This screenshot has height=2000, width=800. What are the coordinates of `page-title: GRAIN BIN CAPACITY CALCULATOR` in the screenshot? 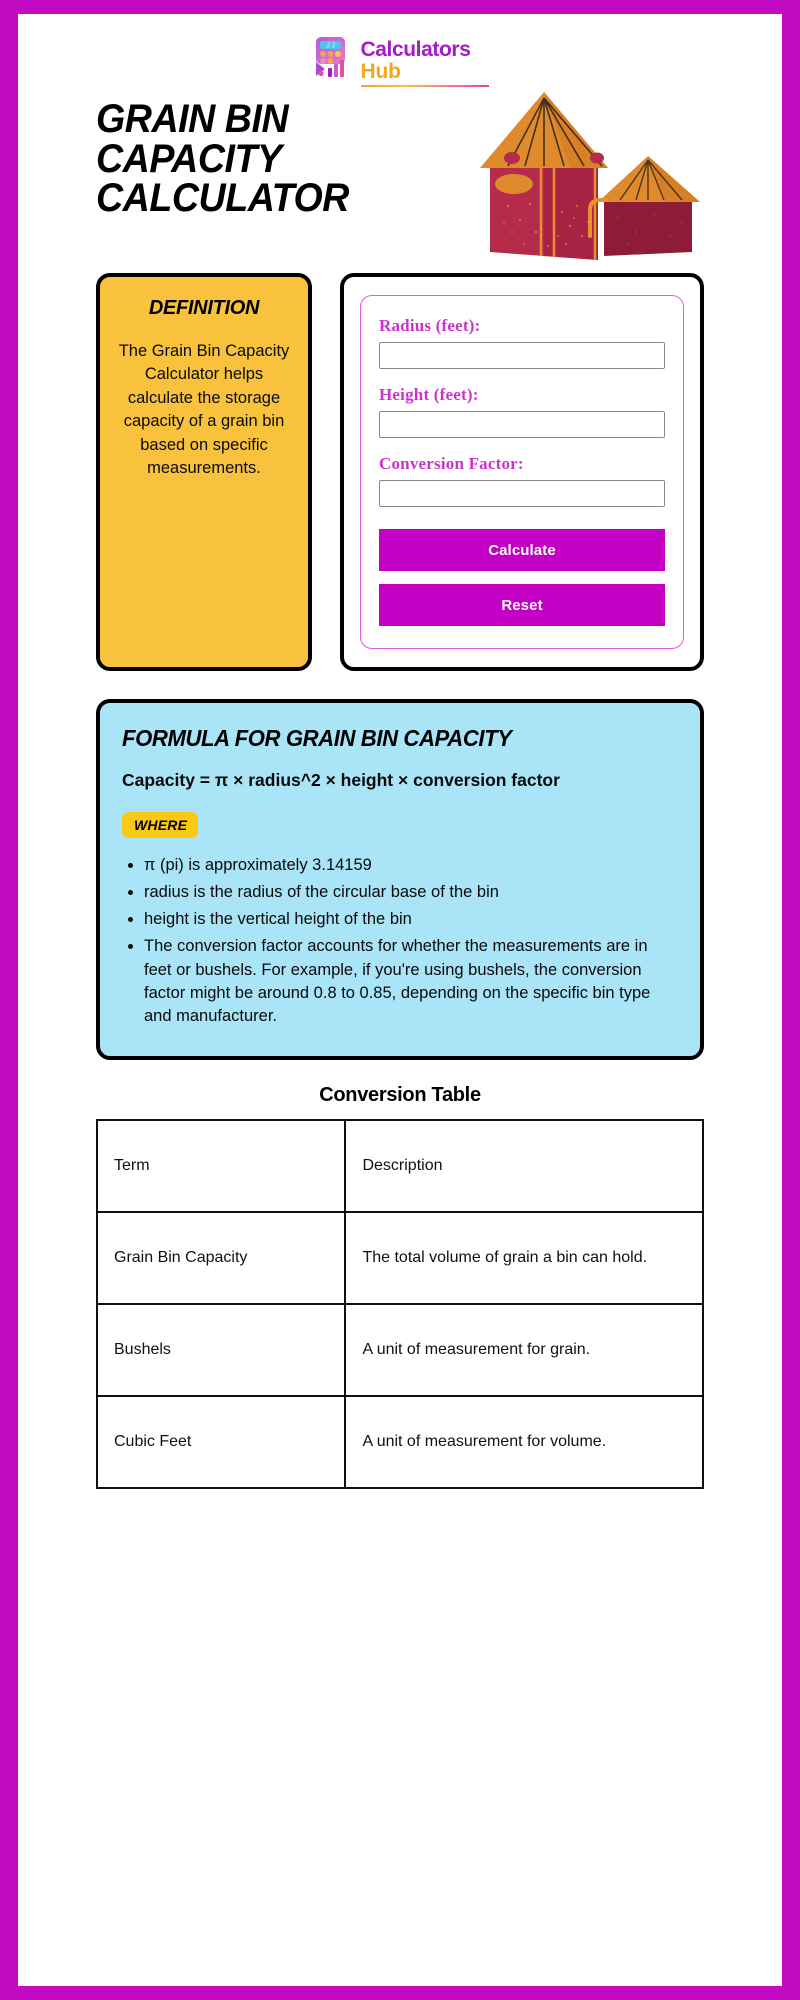 It's located at (237, 159).